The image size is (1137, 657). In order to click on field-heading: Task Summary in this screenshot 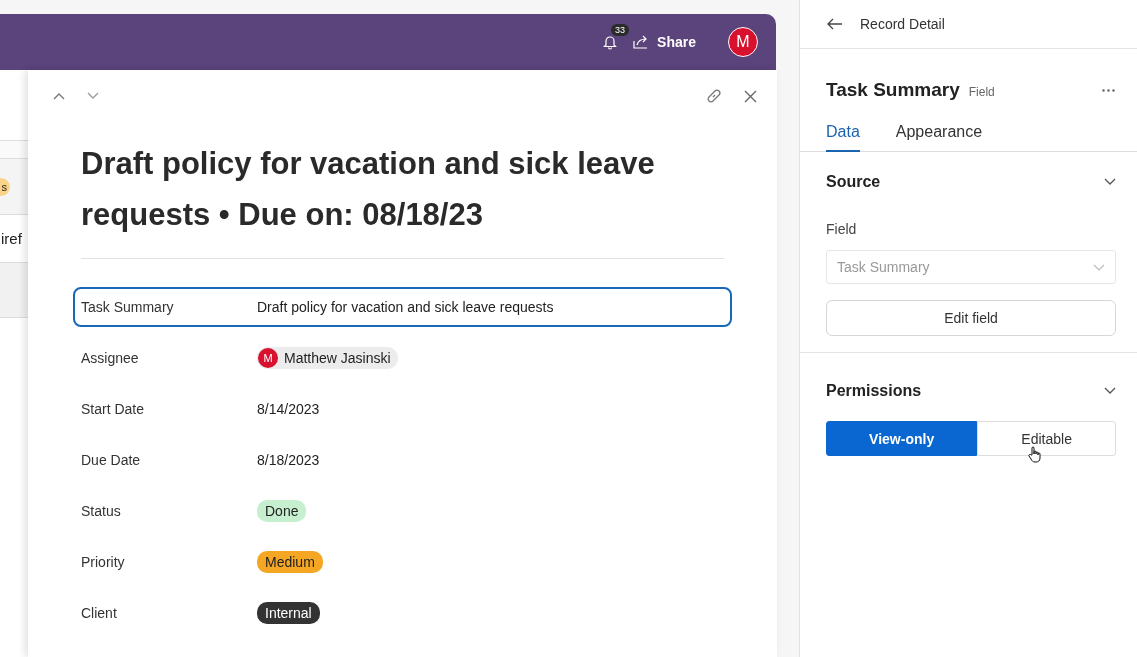, I will do `click(893, 90)`.